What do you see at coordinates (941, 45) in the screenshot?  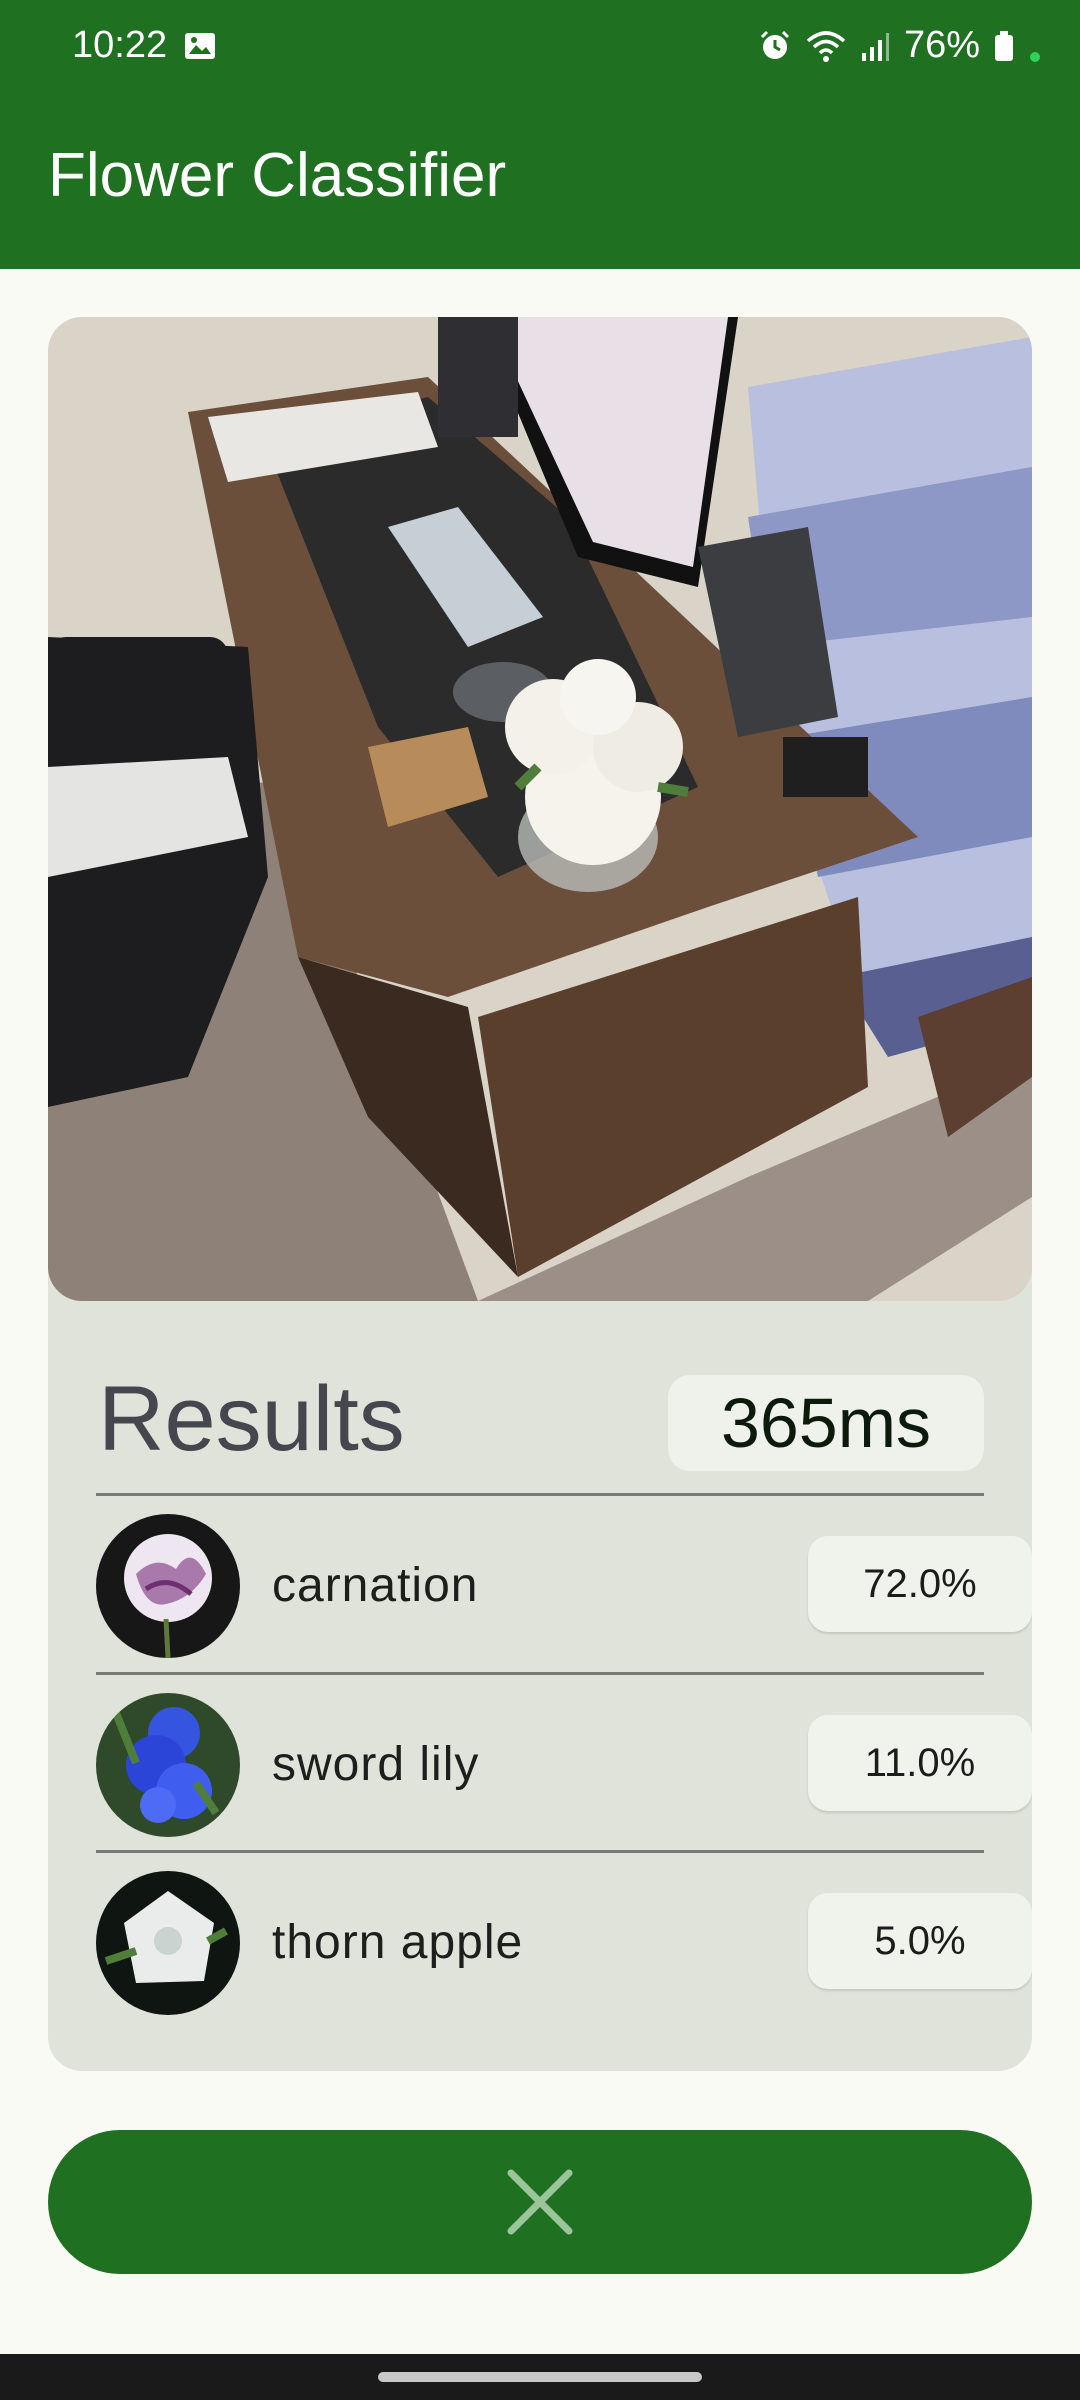 I see `battery-percent: 76%` at bounding box center [941, 45].